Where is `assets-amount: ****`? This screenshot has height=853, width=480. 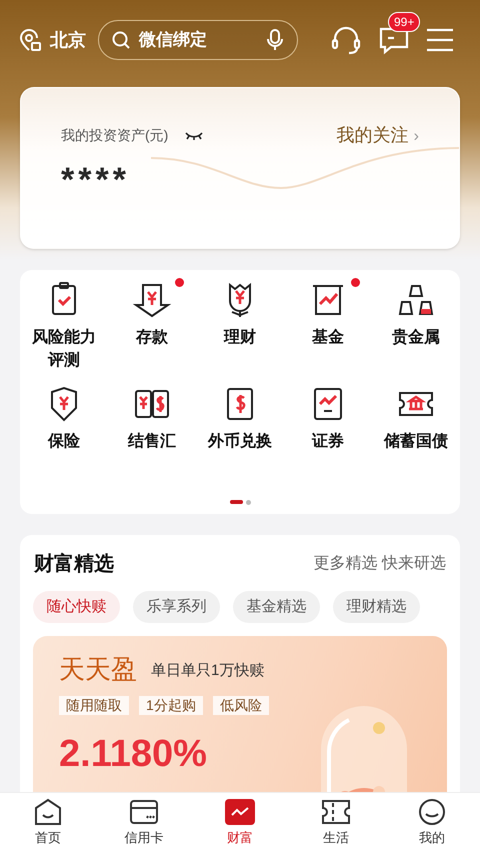 assets-amount: **** is located at coordinates (95, 180).